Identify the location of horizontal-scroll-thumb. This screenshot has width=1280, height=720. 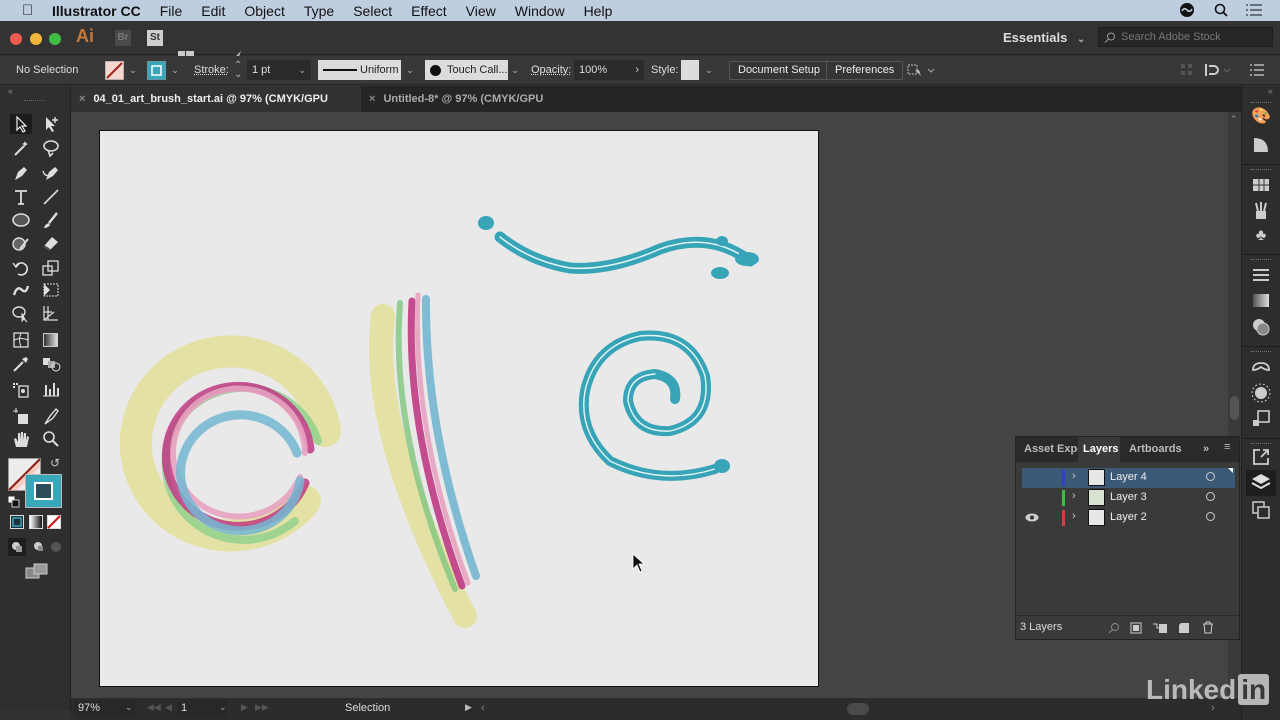
(858, 709).